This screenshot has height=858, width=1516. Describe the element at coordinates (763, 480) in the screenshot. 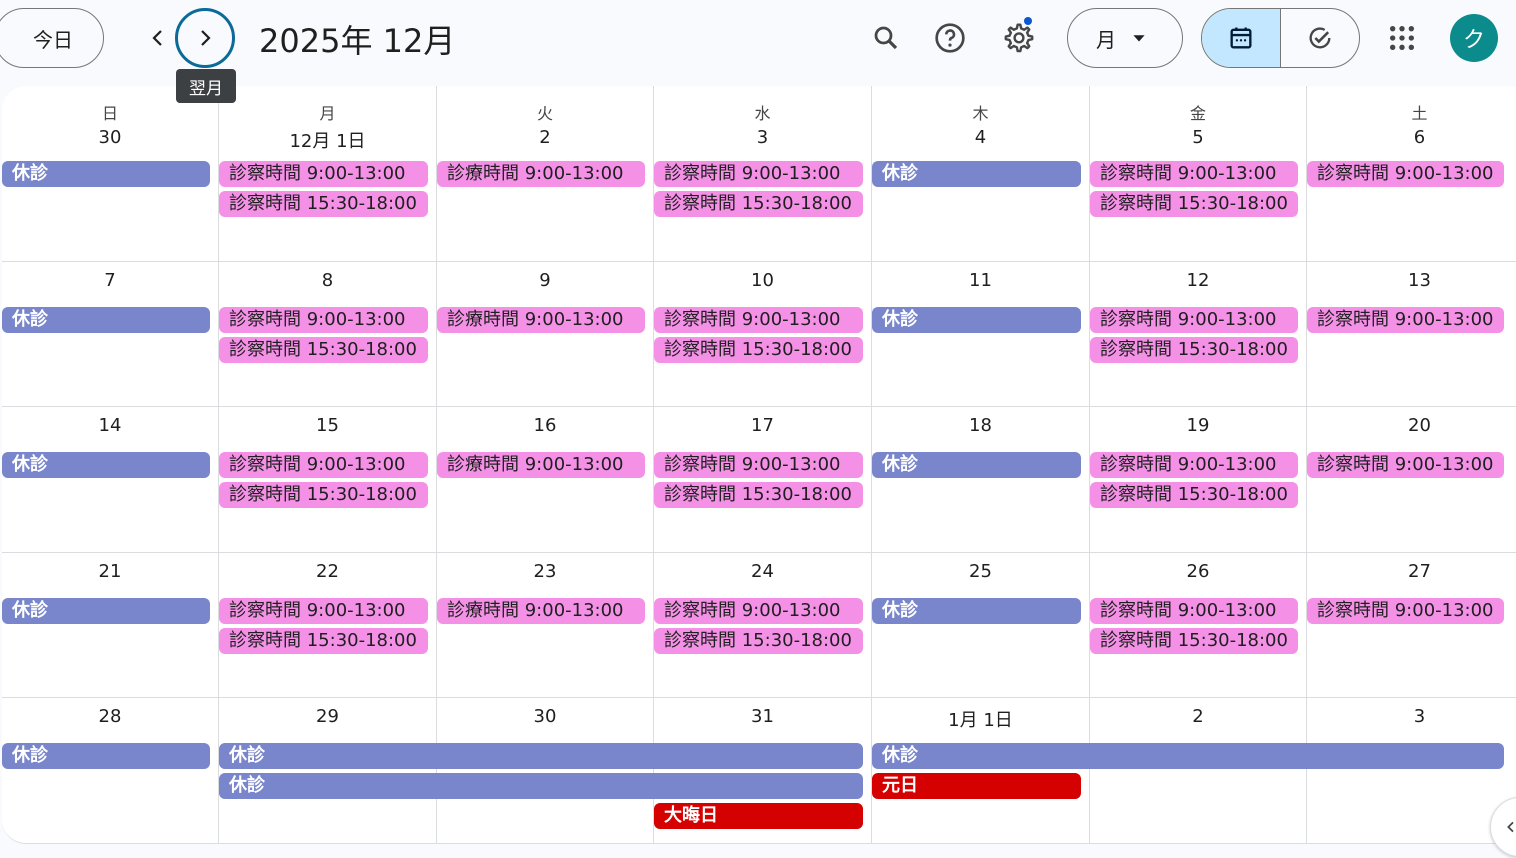

I see `day-cell: 17` at that location.